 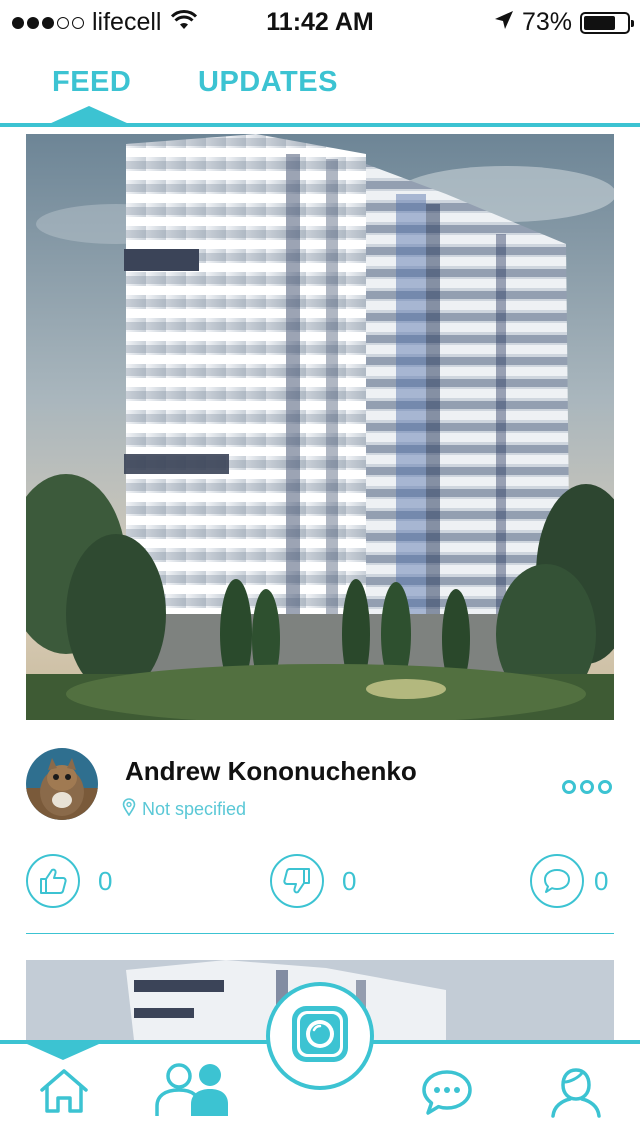 What do you see at coordinates (349, 880) in the screenshot?
I see `dislike-count: 0` at bounding box center [349, 880].